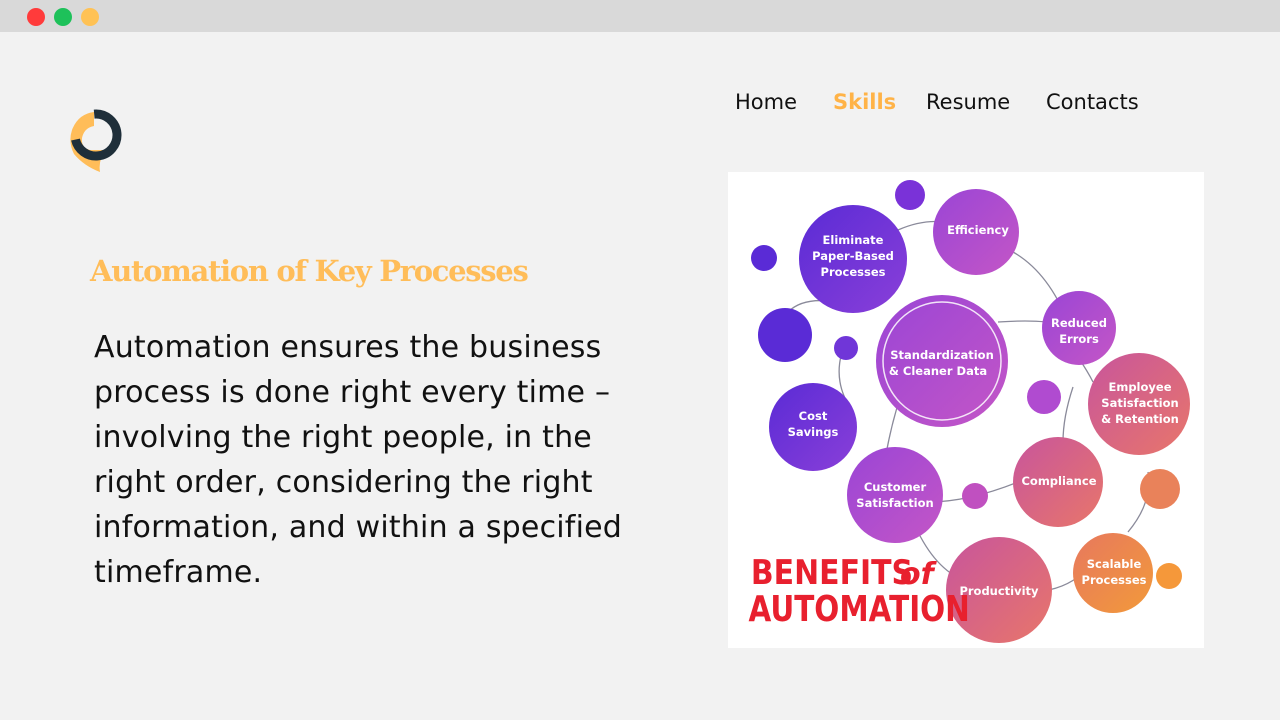  Describe the element at coordinates (766, 102) in the screenshot. I see `nav-home-link: Home` at that location.